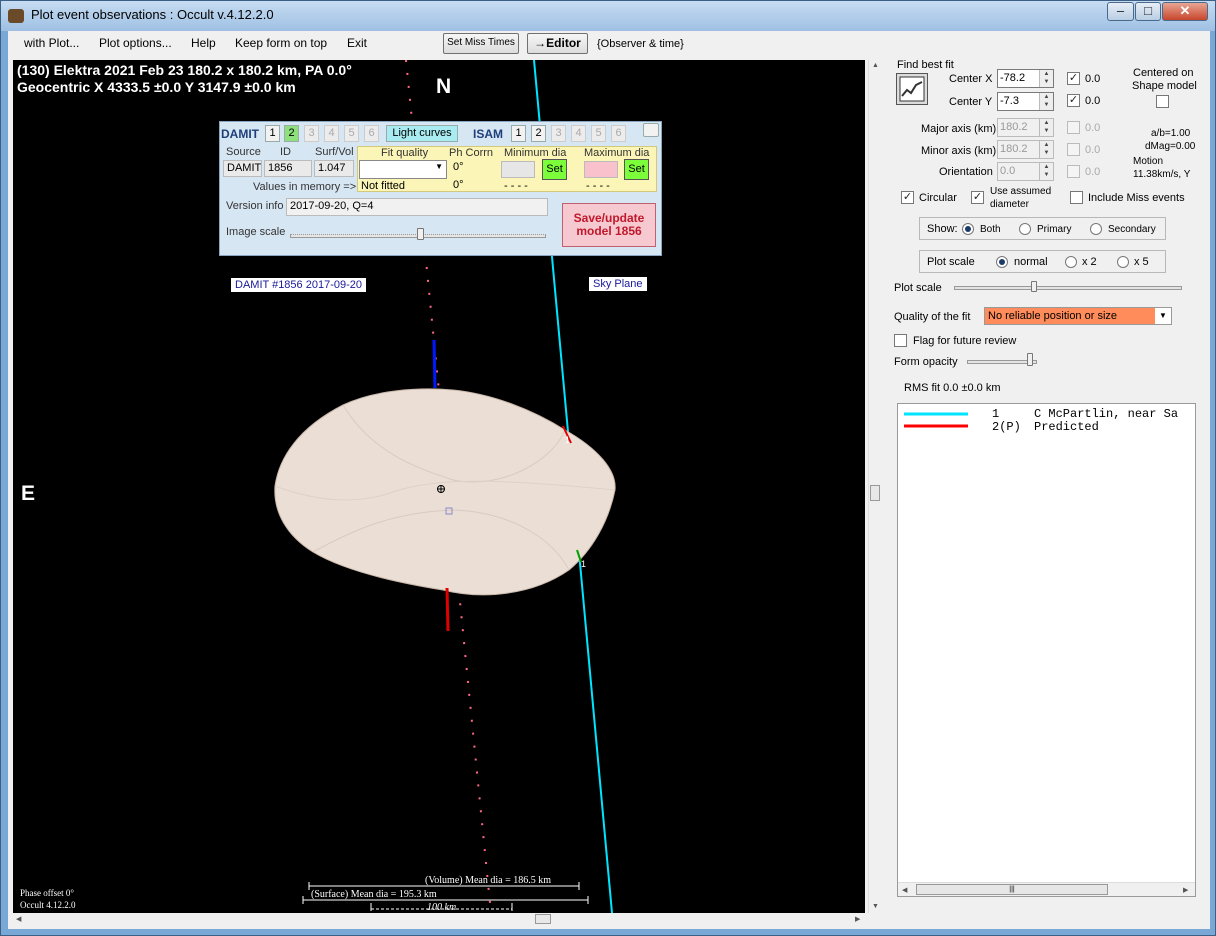 The height and width of the screenshot is (936, 1216). Describe the element at coordinates (281, 43) in the screenshot. I see `menu-keep-form-on-top: Keep form on top` at that location.